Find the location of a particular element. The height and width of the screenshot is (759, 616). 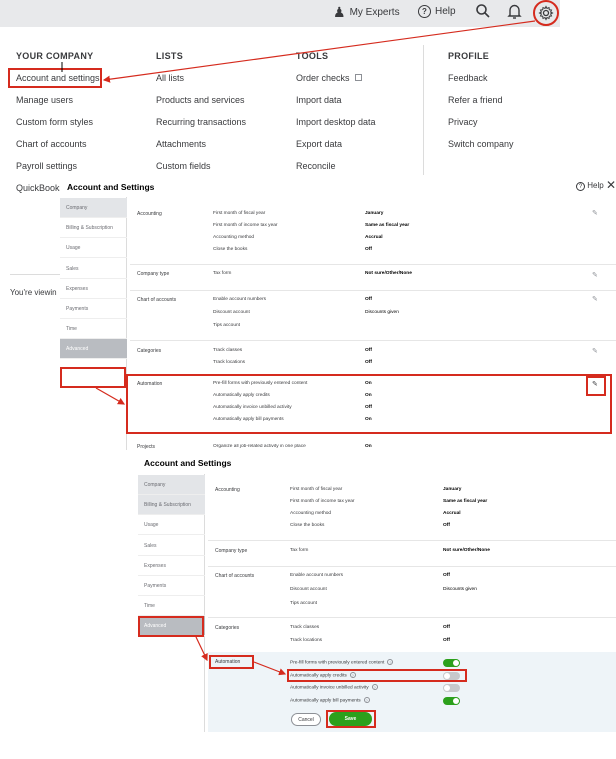

menu-item-chart-of-accounts: Chart of accounts is located at coordinates (51, 144).